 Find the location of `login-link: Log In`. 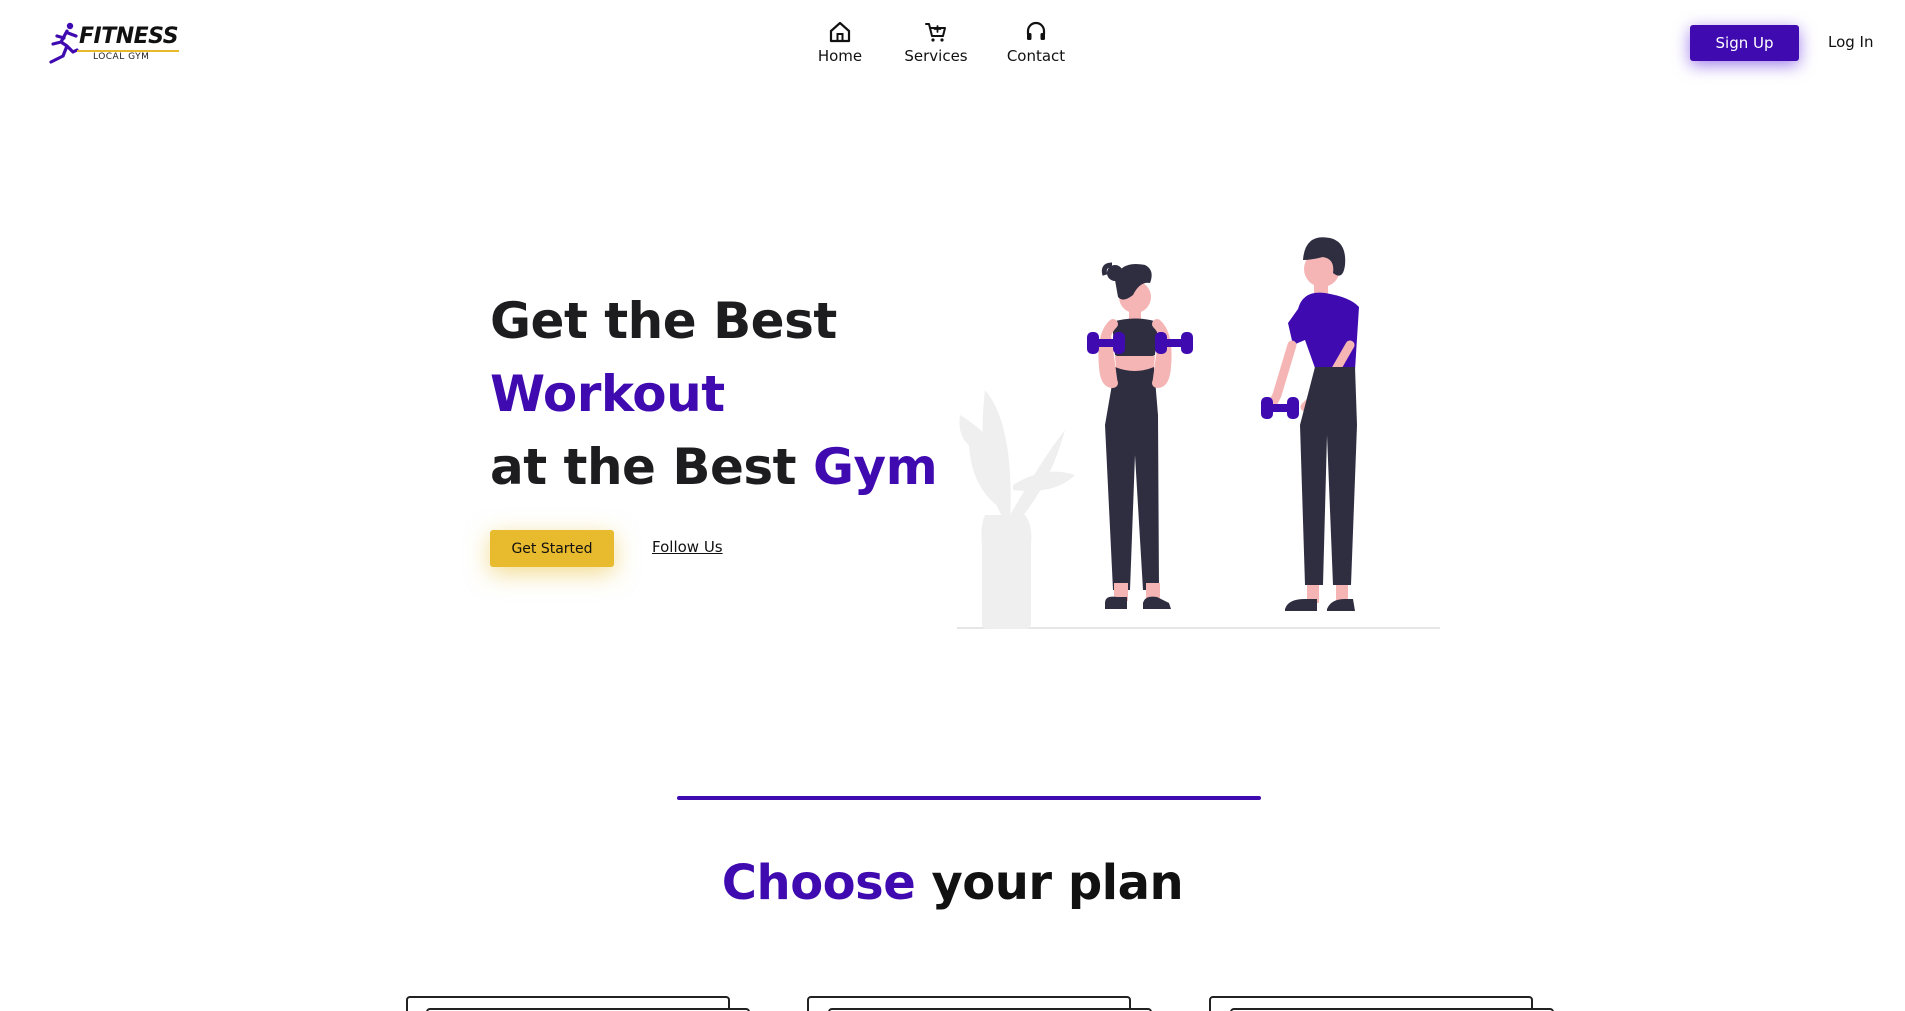

login-link: Log In is located at coordinates (1851, 42).